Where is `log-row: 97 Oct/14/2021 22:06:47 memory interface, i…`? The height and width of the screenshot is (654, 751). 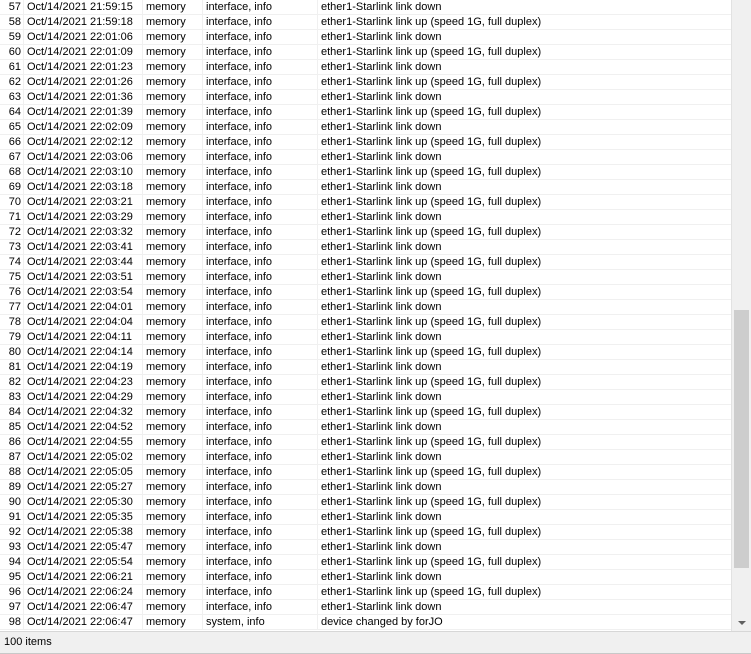 log-row: 97 Oct/14/2021 22:06:47 memory interface, i… is located at coordinates (365, 607).